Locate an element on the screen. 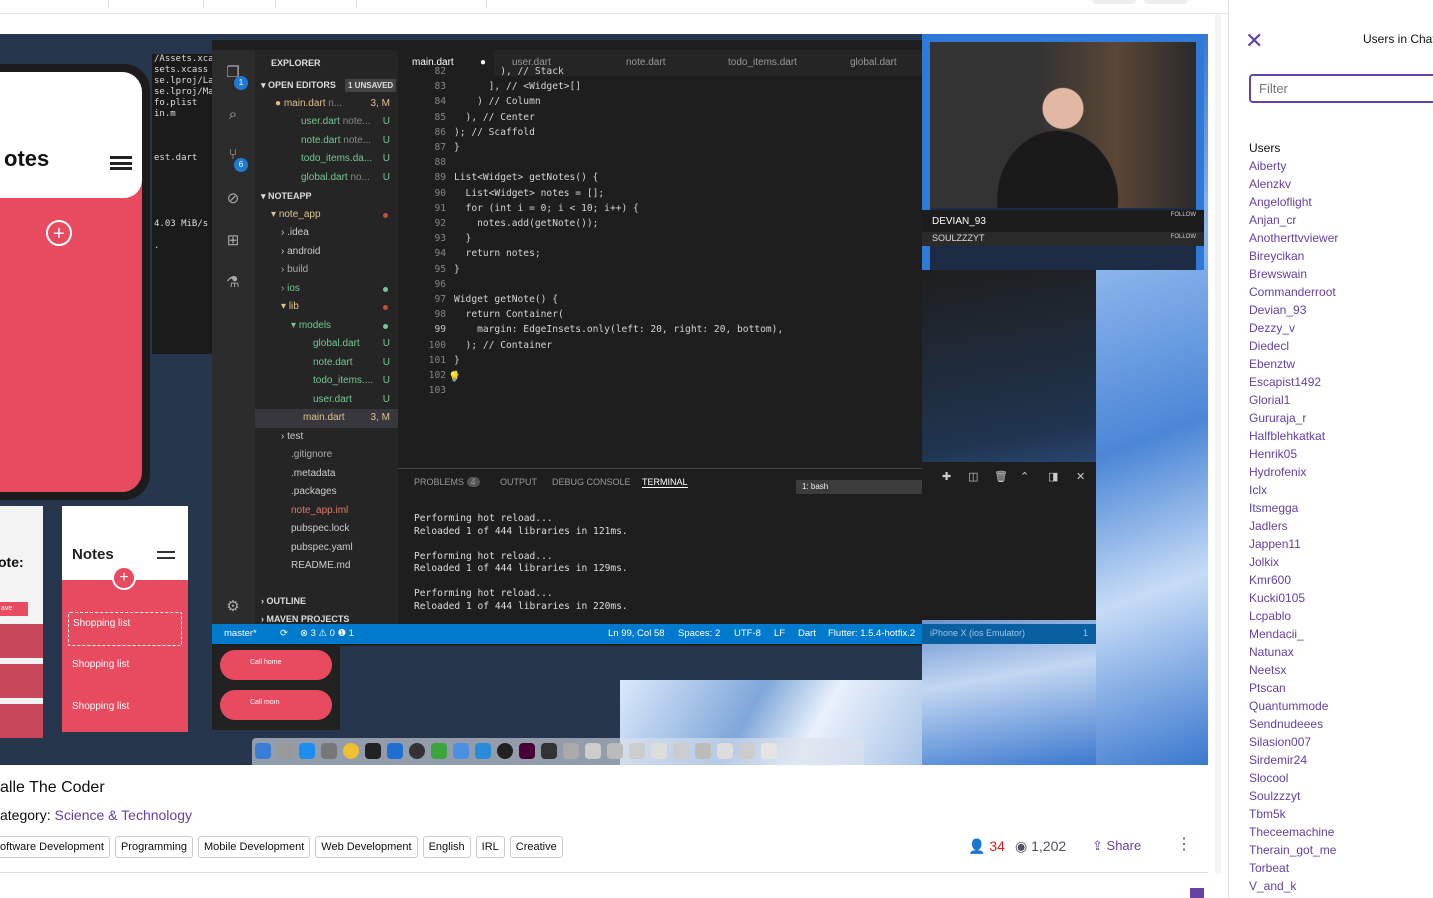 This screenshot has height=898, width=1433. tag: English is located at coordinates (446, 847).